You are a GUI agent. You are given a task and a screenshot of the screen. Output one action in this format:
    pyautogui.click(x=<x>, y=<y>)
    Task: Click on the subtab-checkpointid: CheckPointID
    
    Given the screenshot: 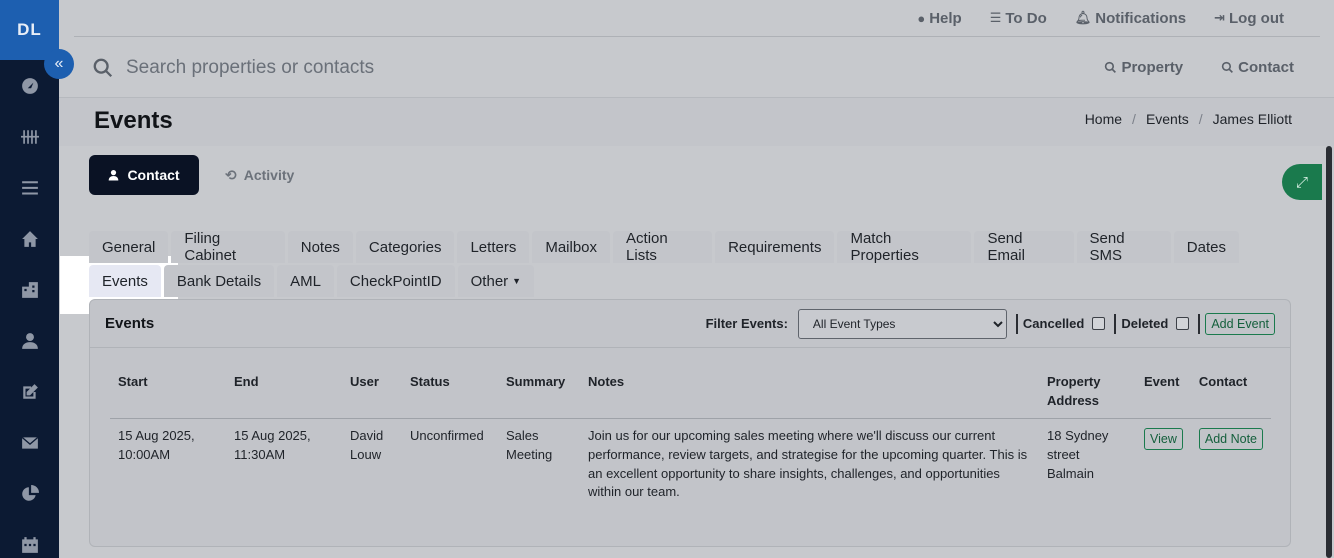 What is the action you would take?
    pyautogui.click(x=395, y=281)
    